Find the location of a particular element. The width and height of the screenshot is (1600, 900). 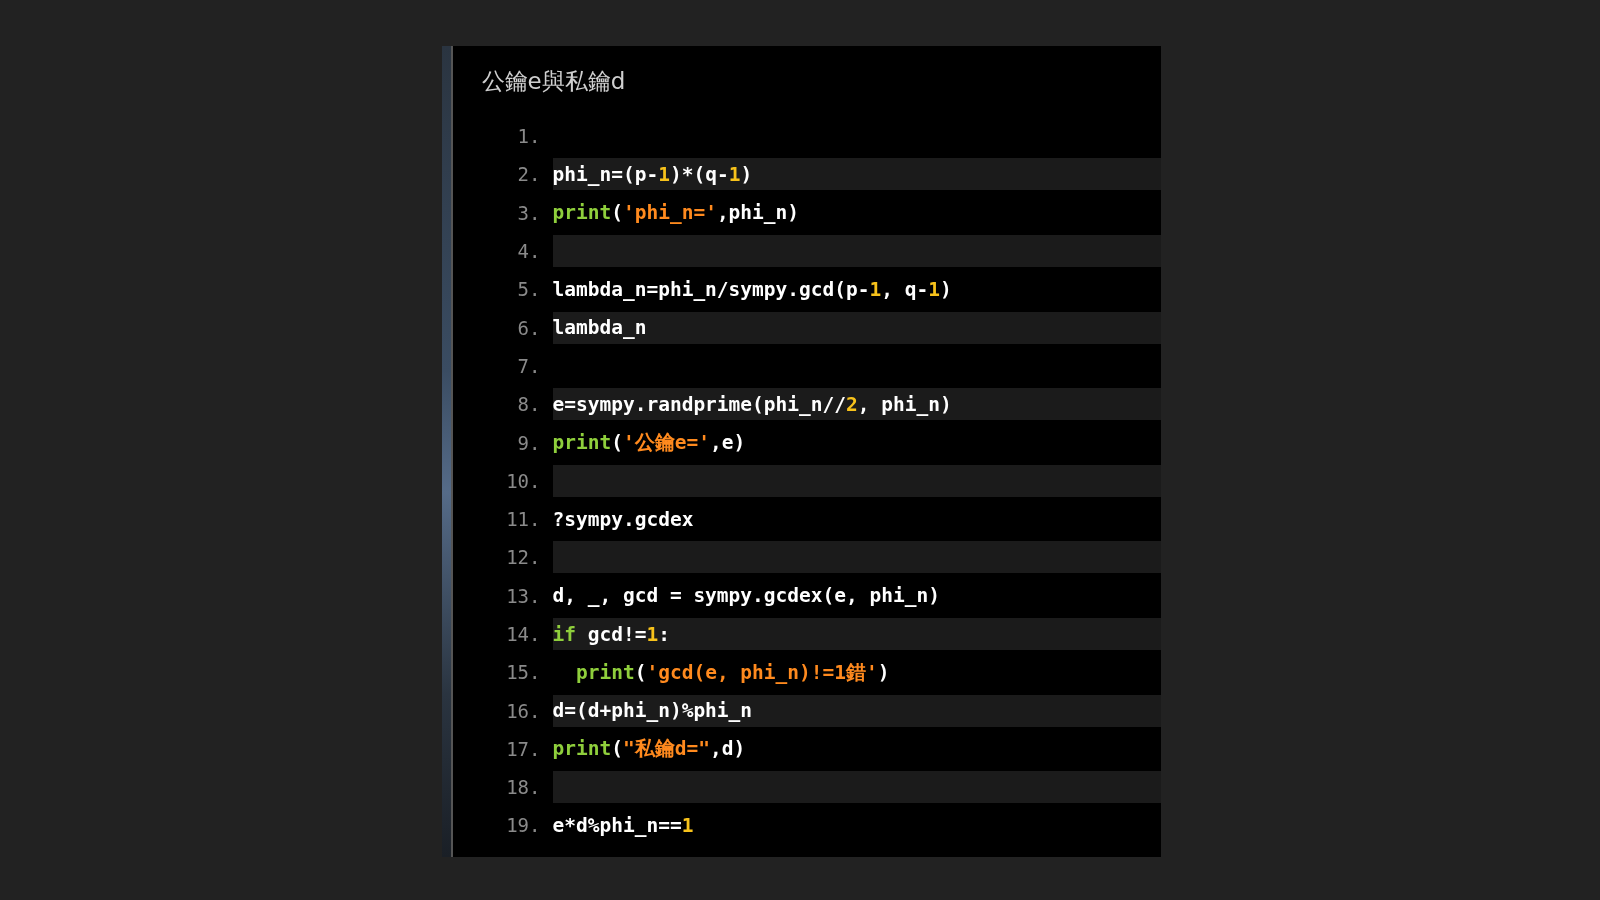

code-line: d, _, gcd = sympy.gcdex(e, phi_n) is located at coordinates (746, 596).